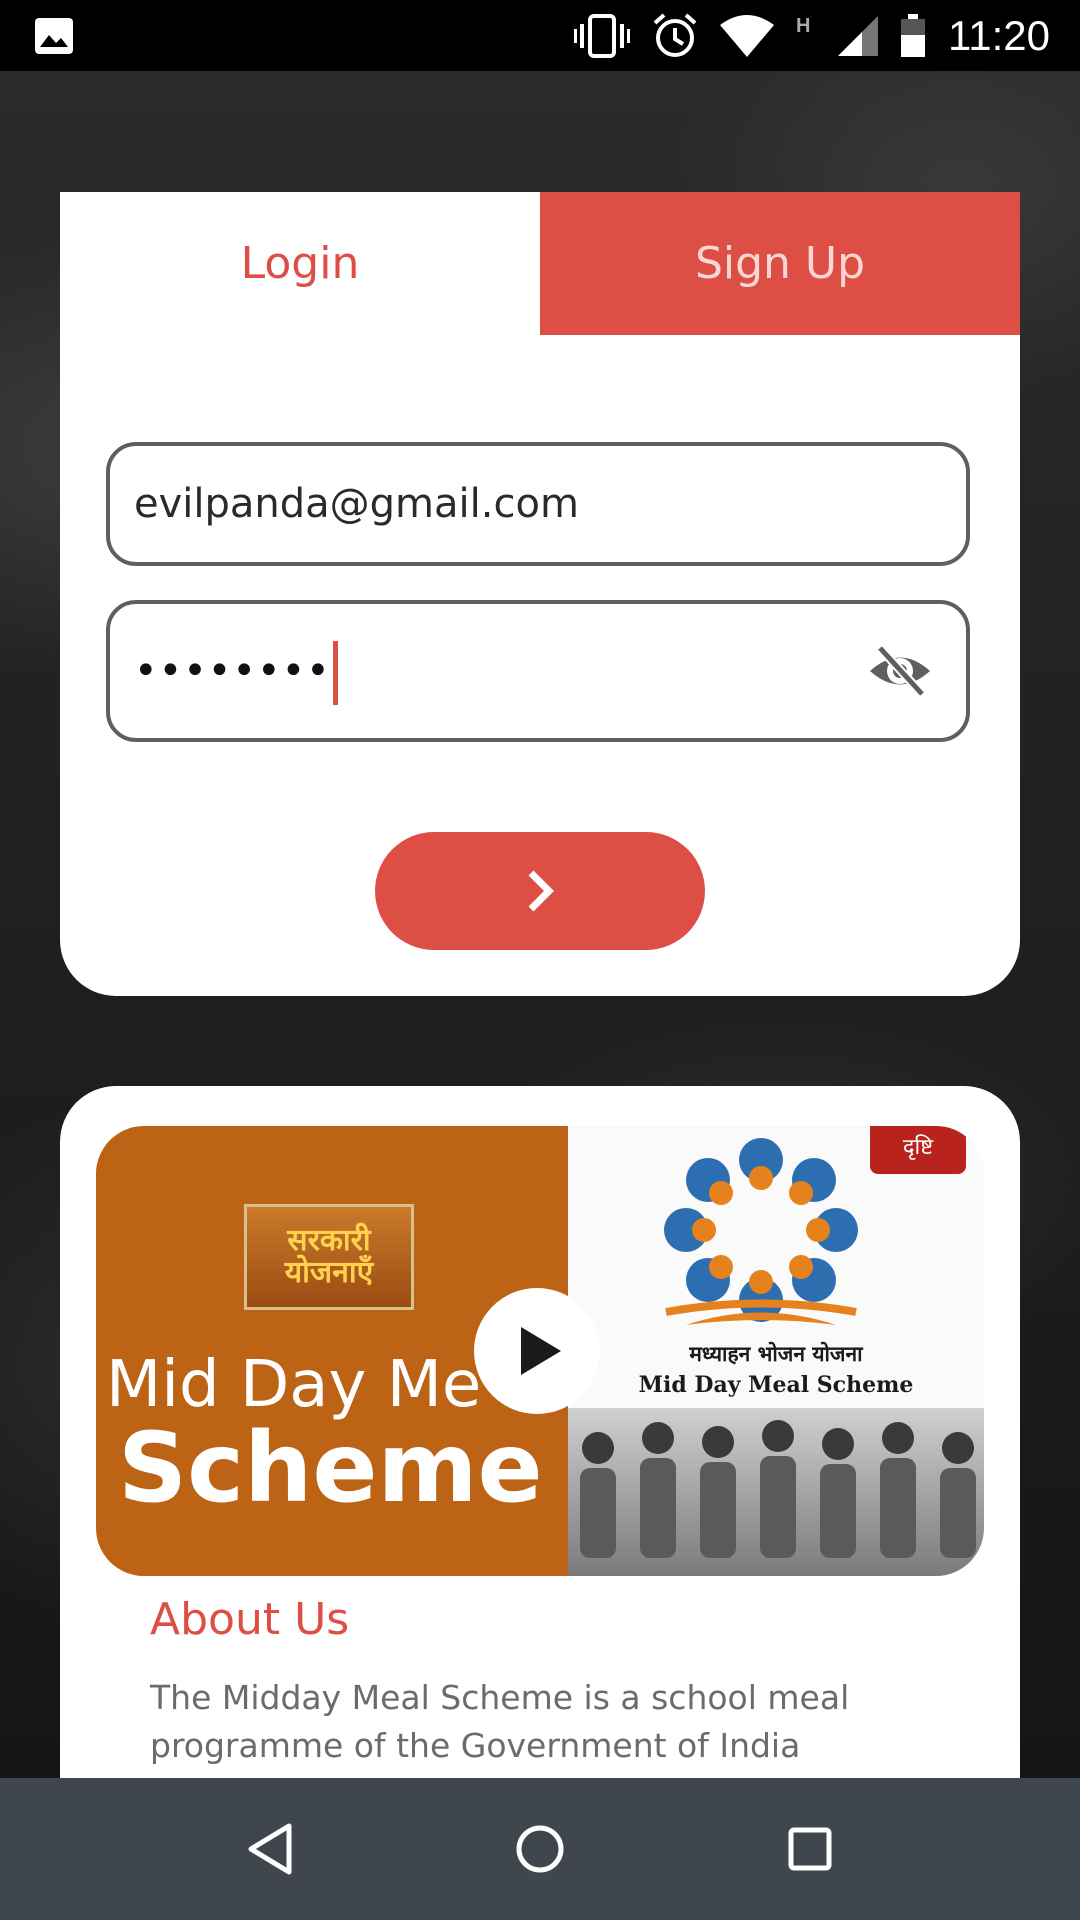 Image resolution: width=1080 pixels, height=1920 pixels. I want to click on chevron-right-icon, so click(541, 891).